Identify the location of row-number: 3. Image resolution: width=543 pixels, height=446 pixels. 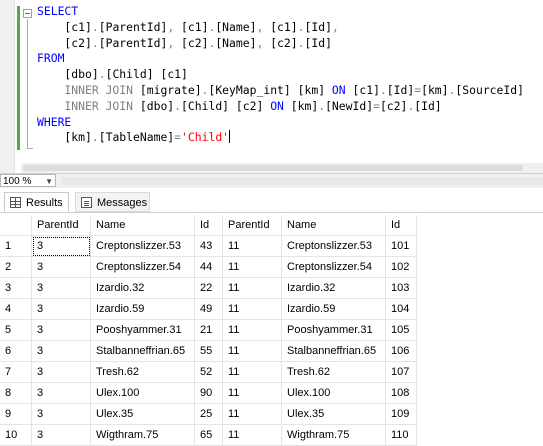
(16, 288).